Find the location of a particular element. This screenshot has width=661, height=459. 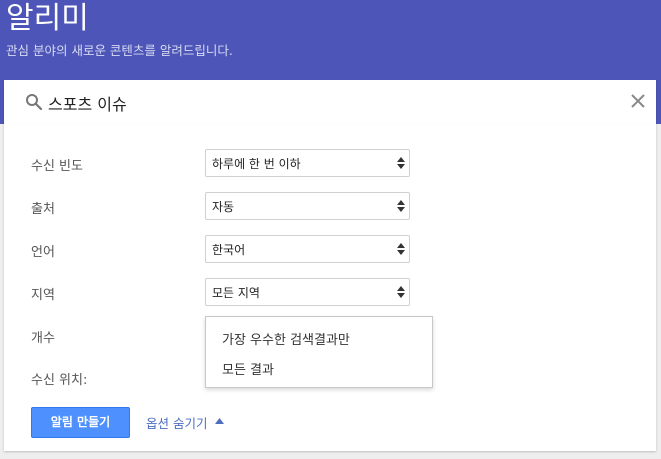

page-subtitle: 관심 분야의 새로운 콘텐츠를 알려드립니다. is located at coordinates (119, 50).